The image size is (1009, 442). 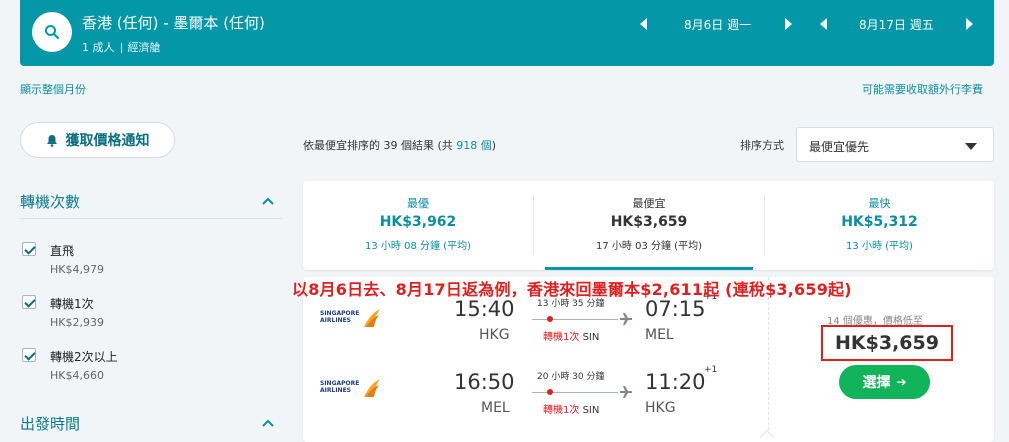 What do you see at coordinates (495, 408) in the screenshot?
I see `inbound-depart-airport: MEL` at bounding box center [495, 408].